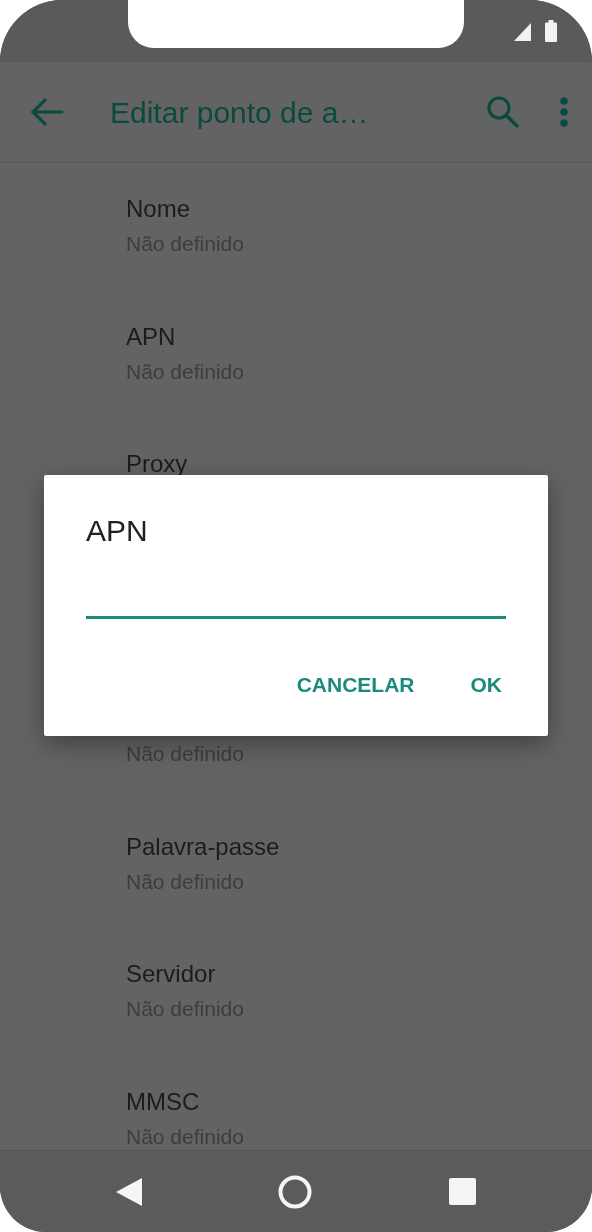 This screenshot has height=1232, width=592. What do you see at coordinates (129, 1191) in the screenshot?
I see `back-icon` at bounding box center [129, 1191].